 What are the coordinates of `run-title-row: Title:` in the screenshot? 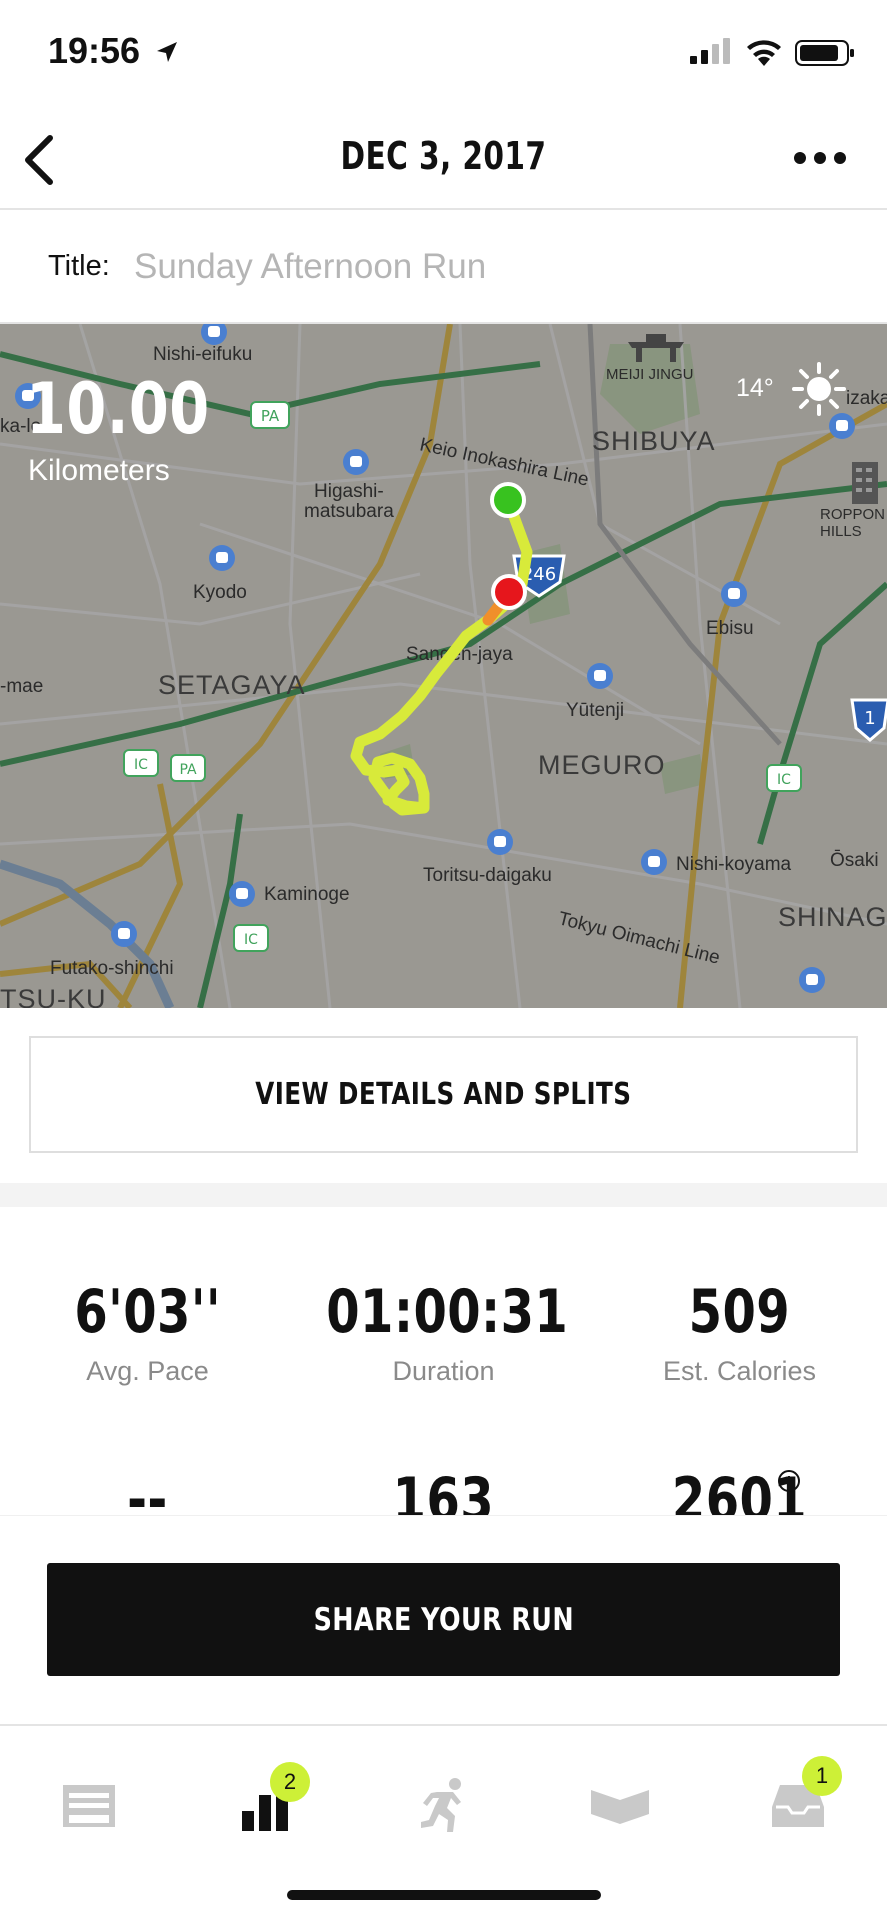 It's located at (443, 268).